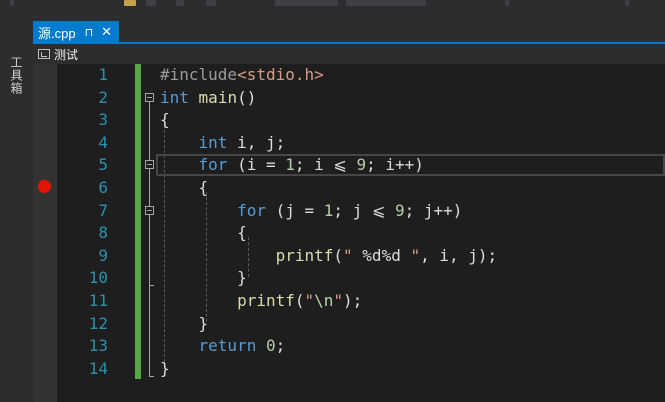 This screenshot has width=665, height=402. Describe the element at coordinates (103, 210) in the screenshot. I see `line-number: 7` at that location.